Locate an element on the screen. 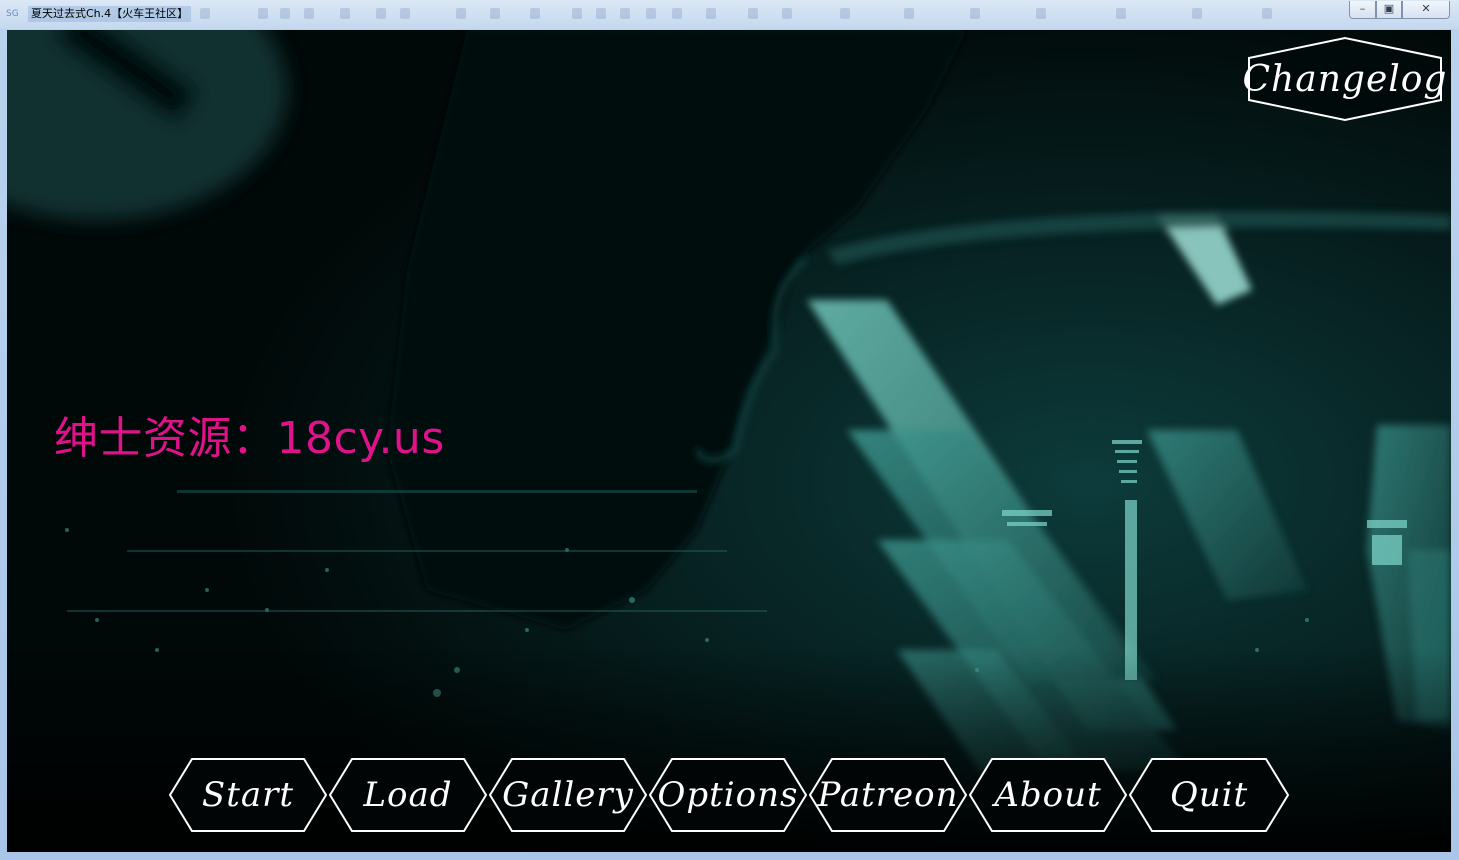 The height and width of the screenshot is (860, 1459). maximize-button: ▣ is located at coordinates (1389, 10).